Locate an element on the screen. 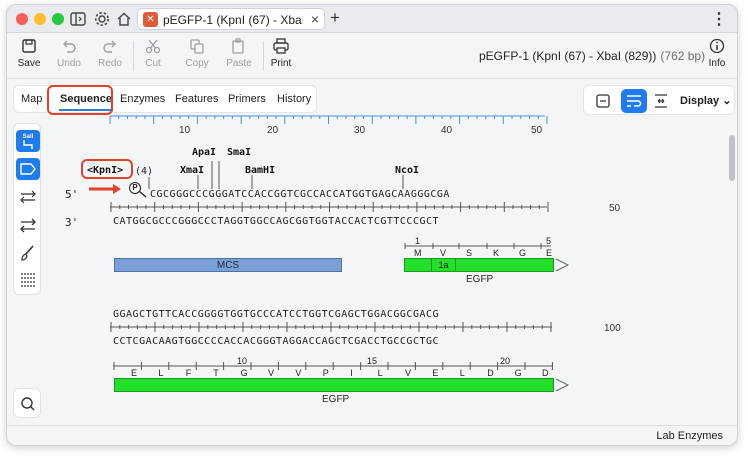  collapse-icon is located at coordinates (603, 101).